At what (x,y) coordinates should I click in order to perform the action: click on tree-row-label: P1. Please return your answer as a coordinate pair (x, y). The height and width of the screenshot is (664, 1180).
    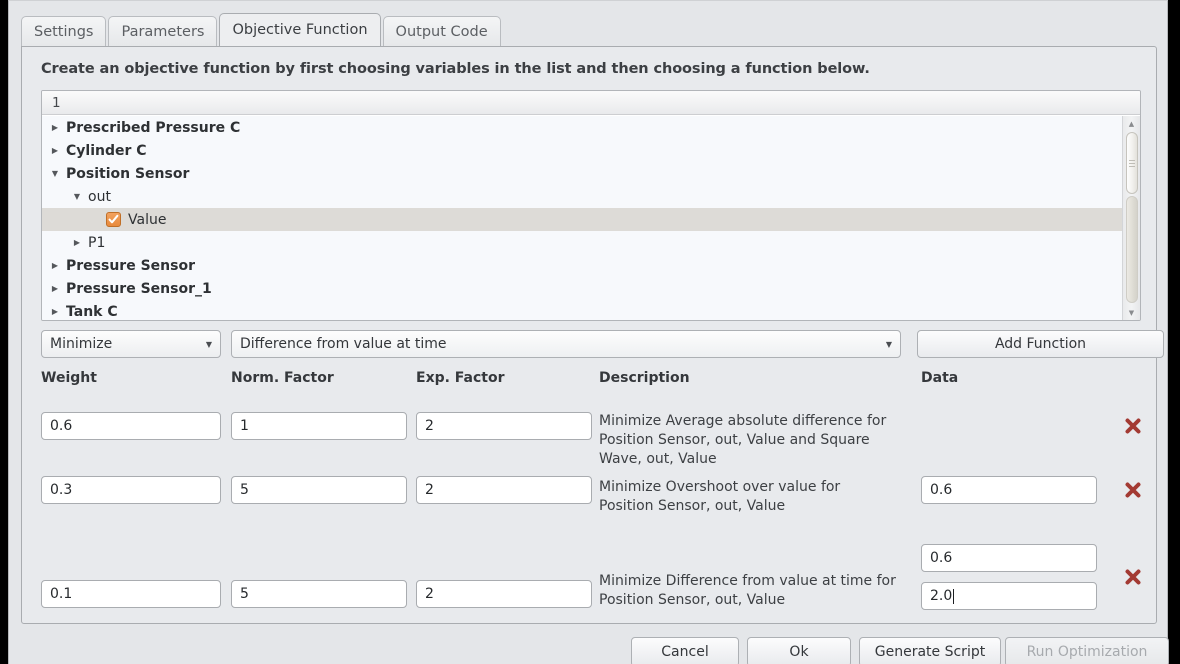
    Looking at the image, I should click on (97, 242).